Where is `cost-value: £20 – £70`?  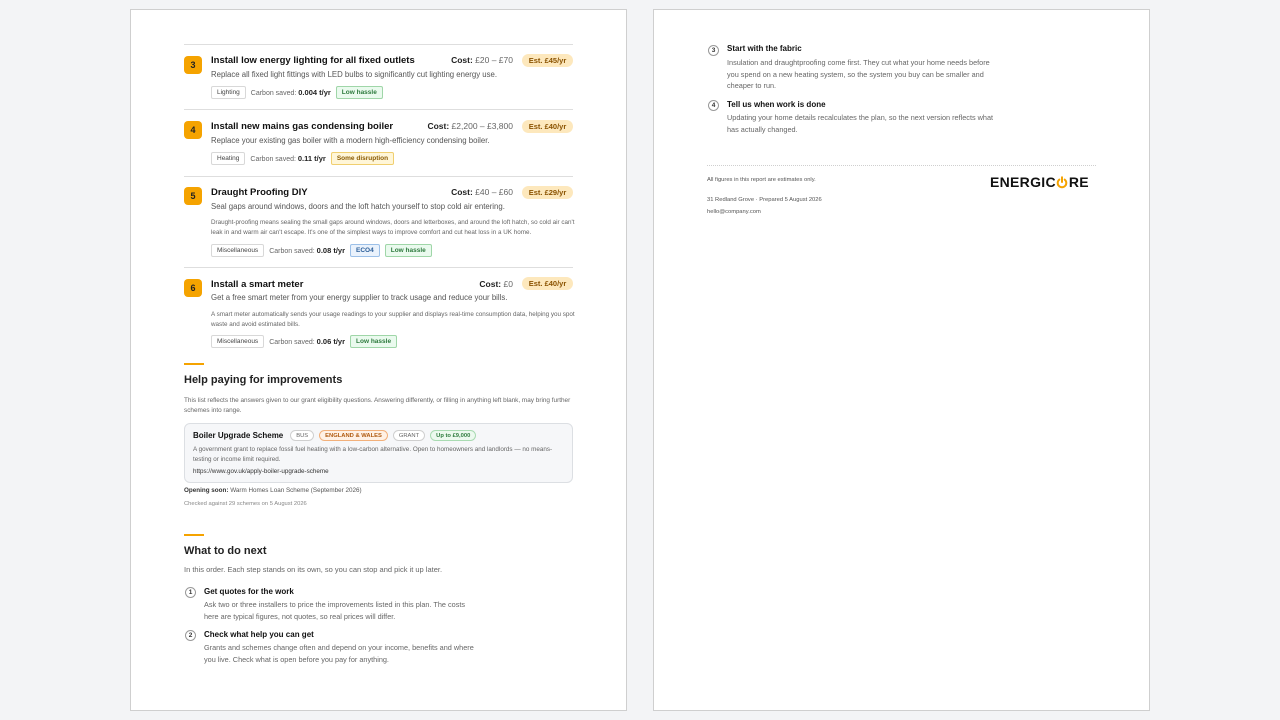
cost-value: £20 – £70 is located at coordinates (494, 60).